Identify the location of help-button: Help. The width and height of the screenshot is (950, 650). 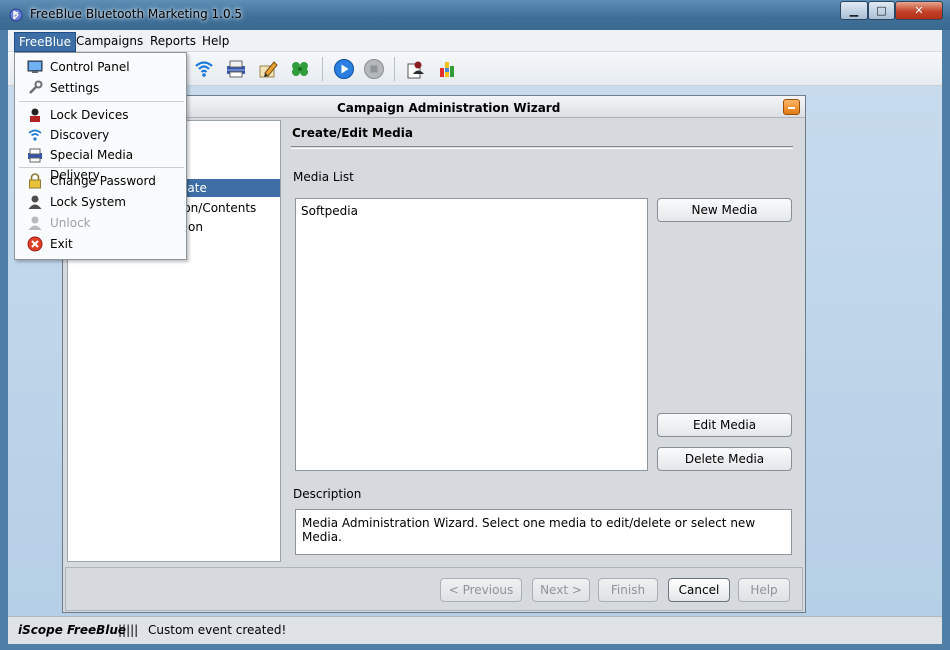
(764, 590).